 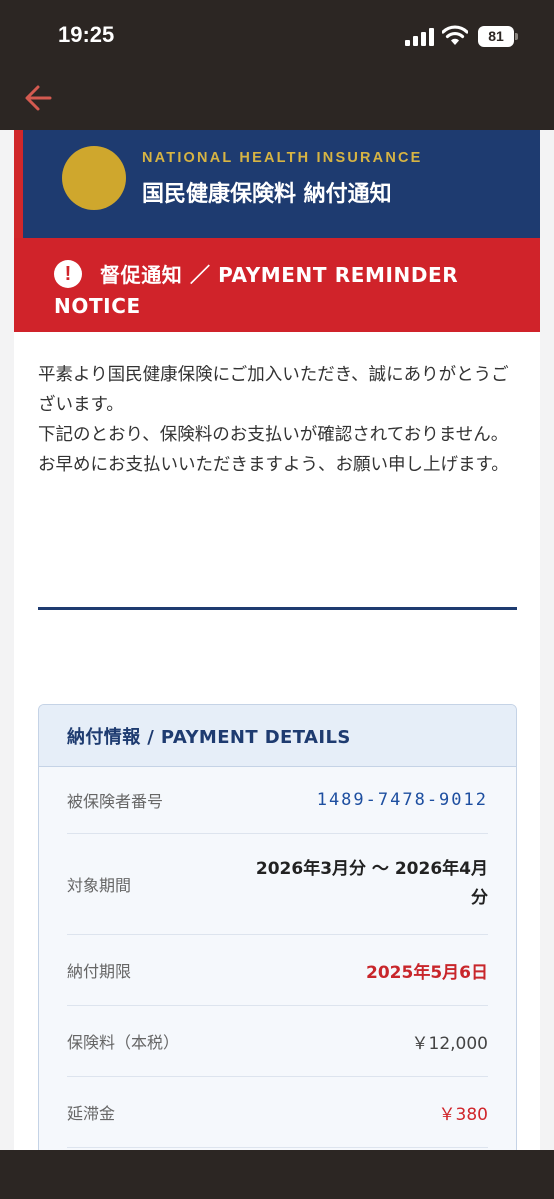 I want to click on header-title-jp: 国民健康保険料 納付通知, so click(x=267, y=194).